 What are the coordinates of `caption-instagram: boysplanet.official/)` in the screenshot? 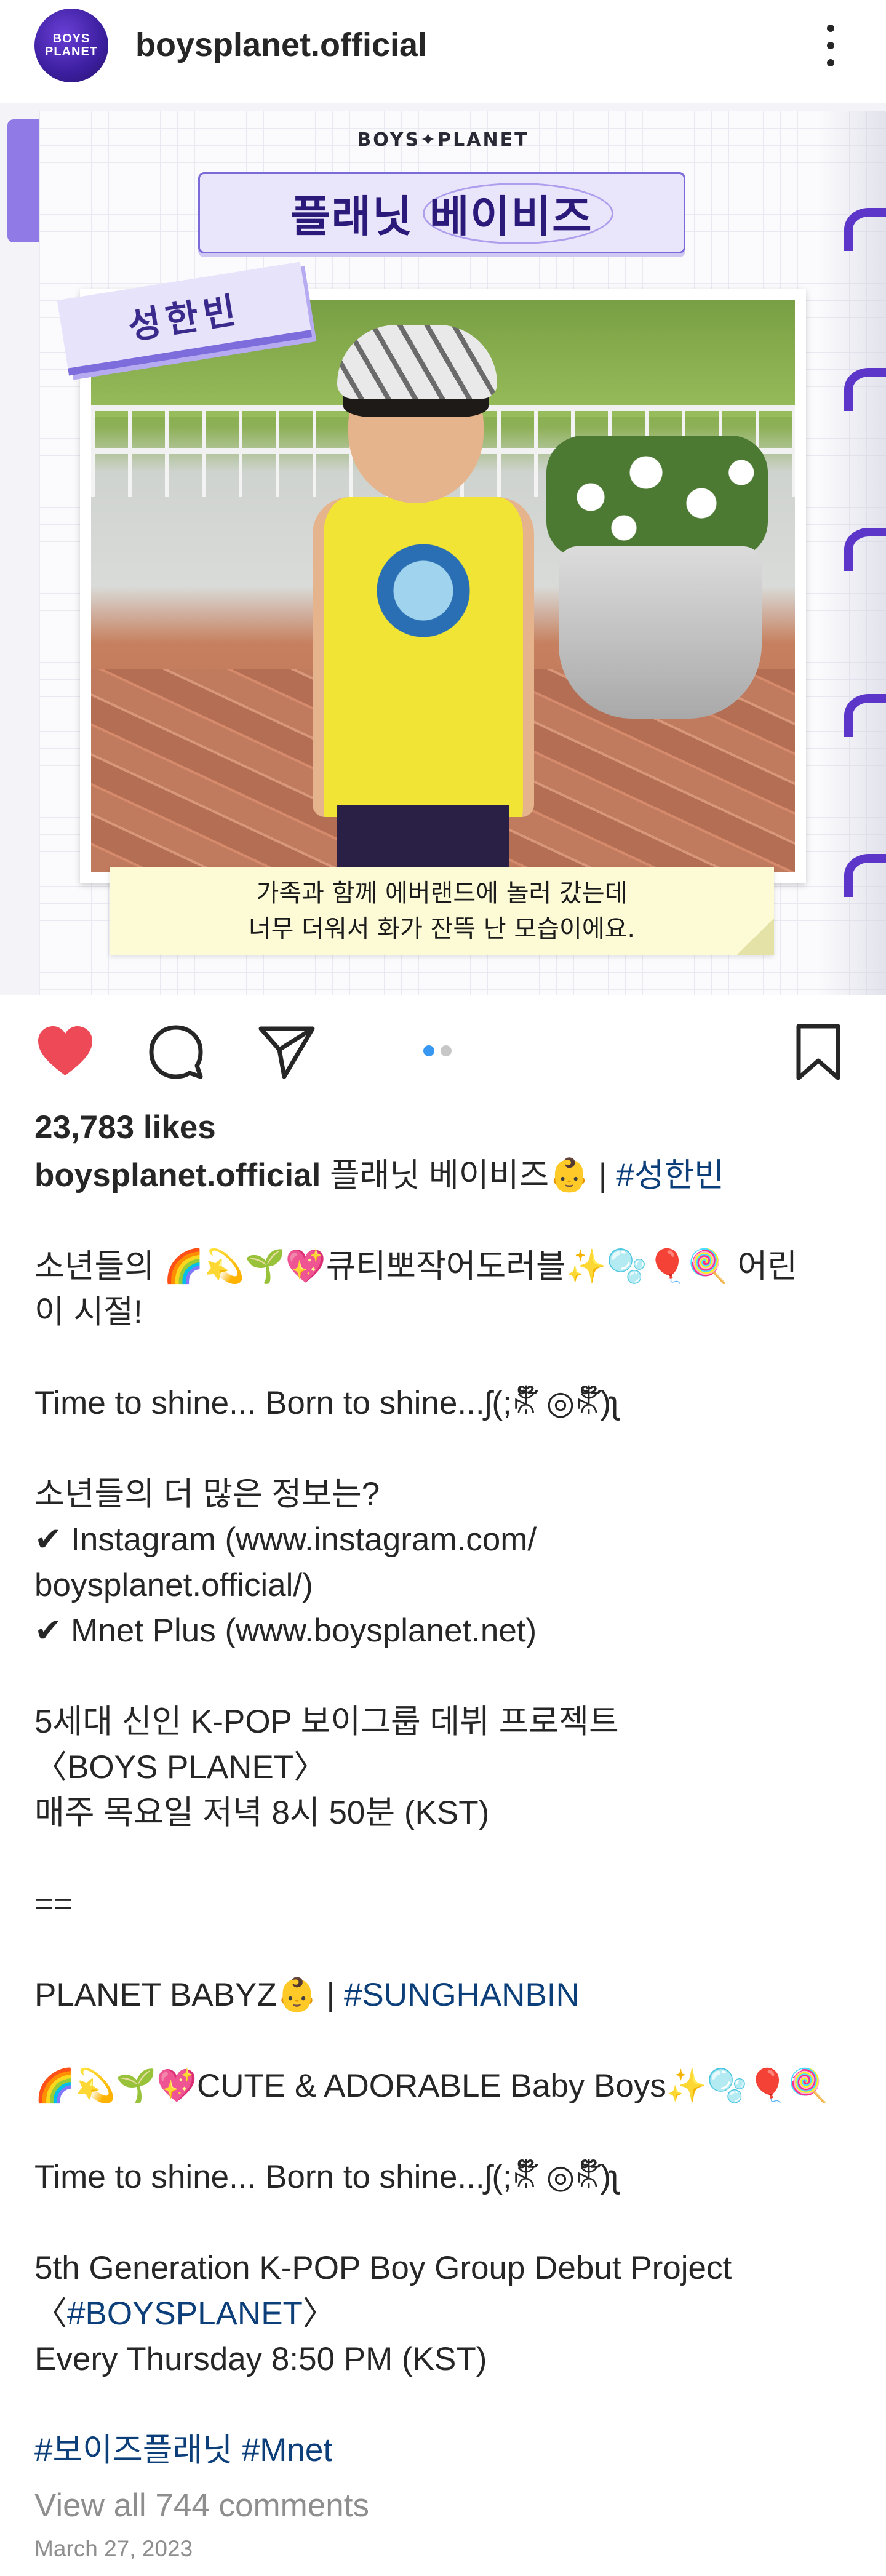 It's located at (174, 1585).